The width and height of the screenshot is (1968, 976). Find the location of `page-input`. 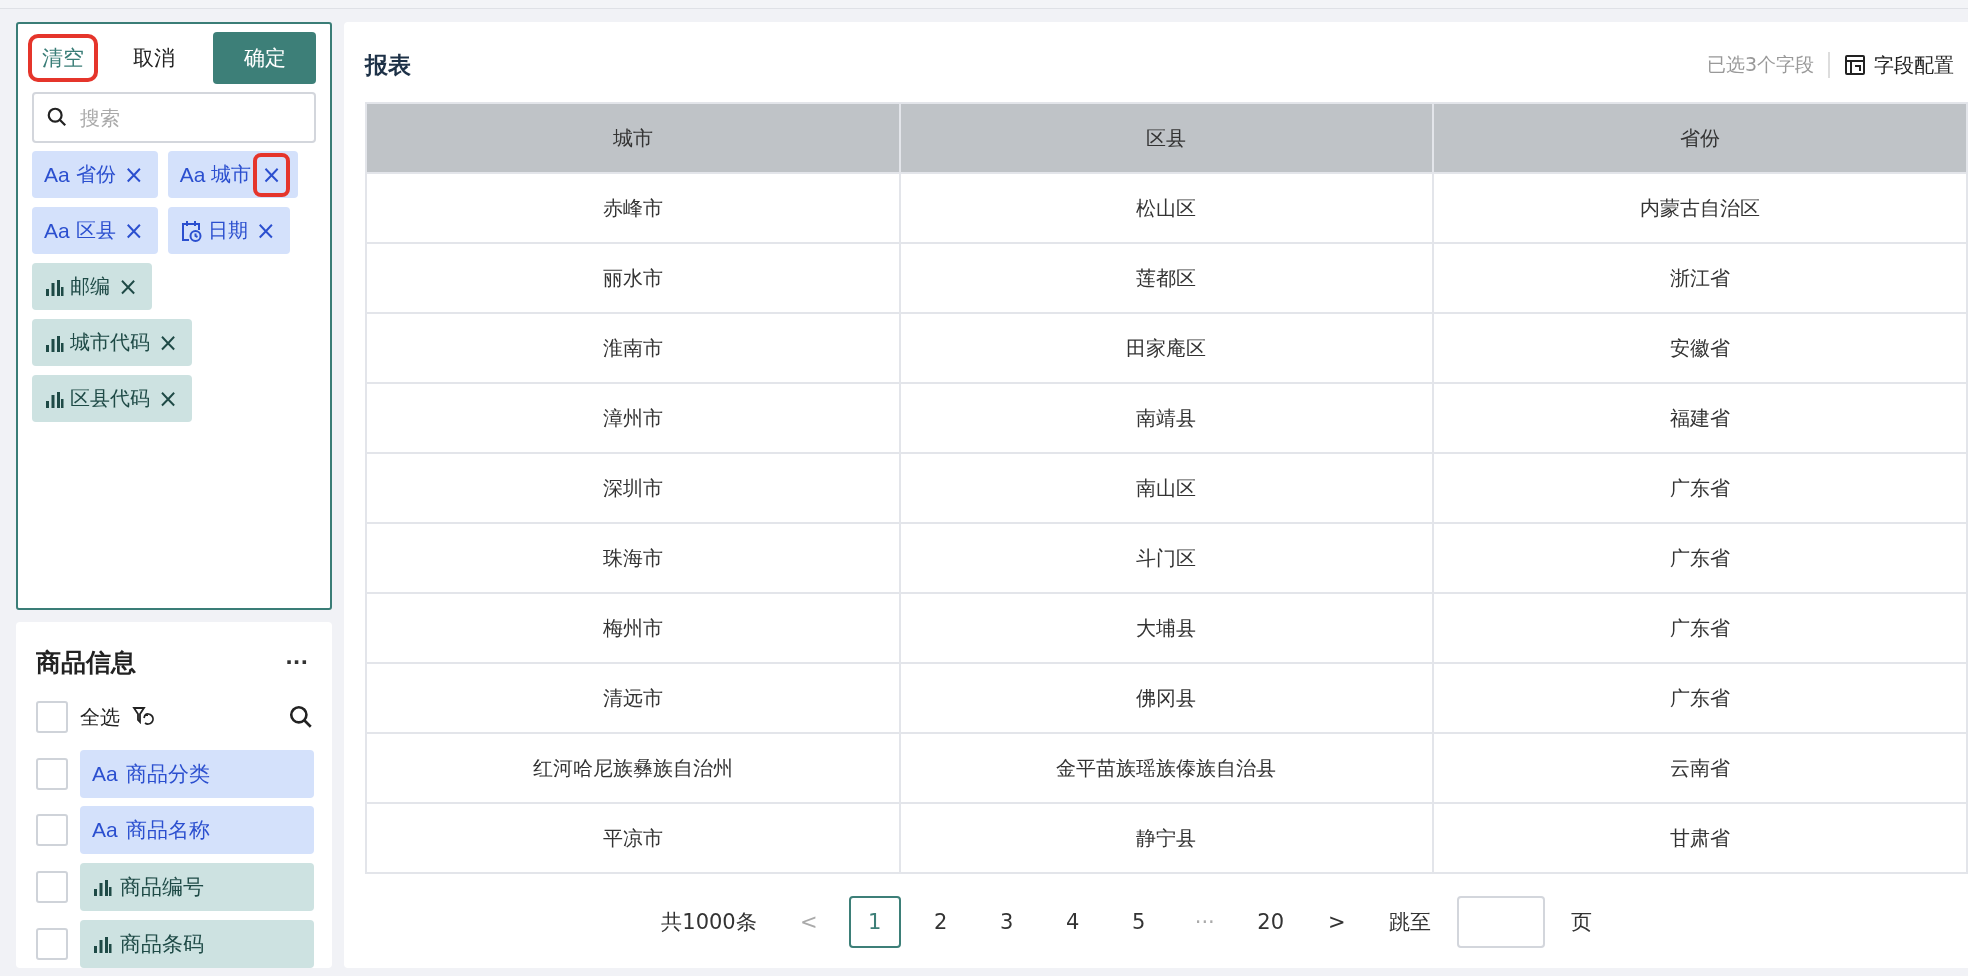

page-input is located at coordinates (1500, 922).